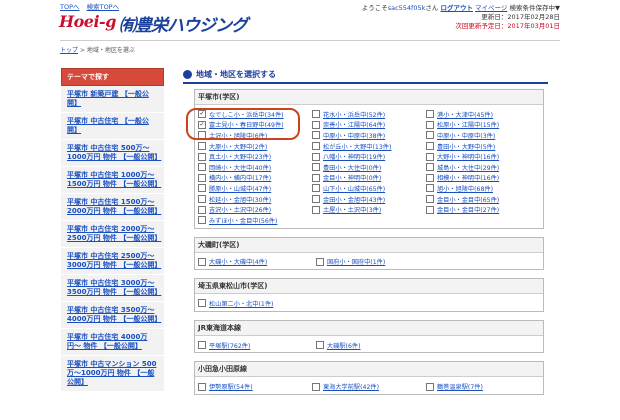 This screenshot has height=420, width=620. What do you see at coordinates (369, 156) in the screenshot?
I see `area-option: 八幡小・神明中(19件)` at bounding box center [369, 156].